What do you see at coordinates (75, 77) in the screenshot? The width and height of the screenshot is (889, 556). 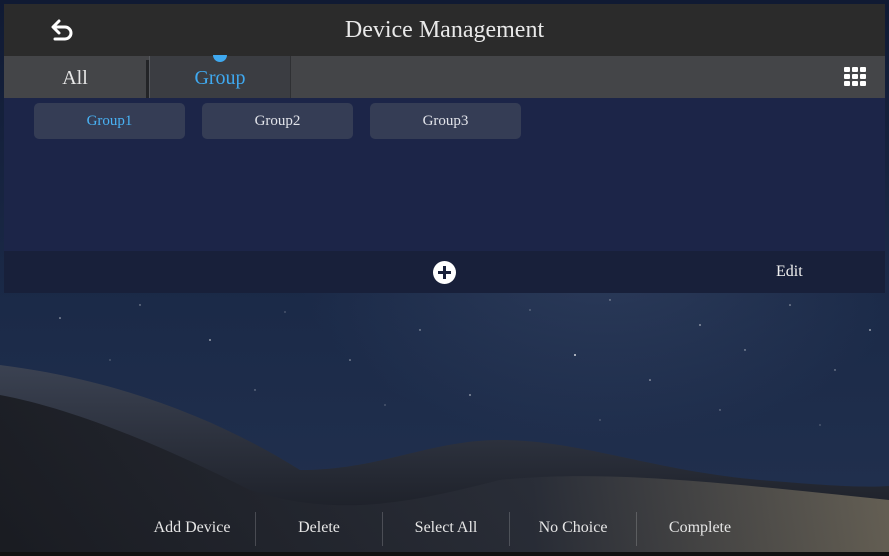 I see `tab-all: All` at bounding box center [75, 77].